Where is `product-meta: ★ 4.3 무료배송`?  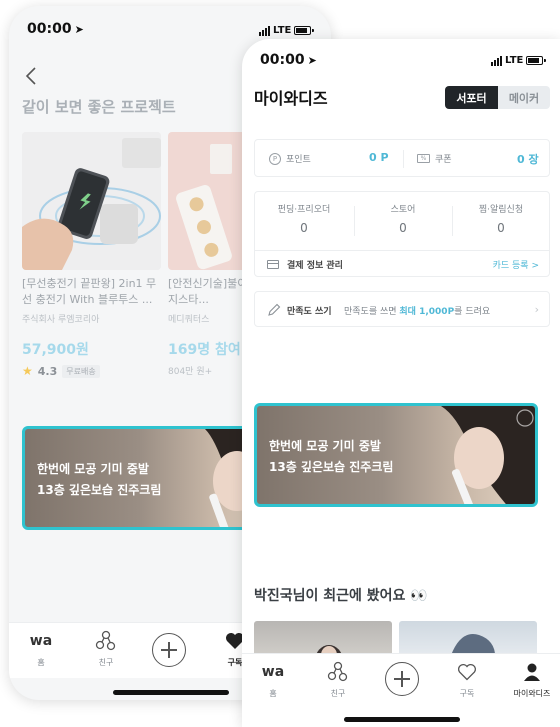
product-meta: ★ 4.3 무료배송 is located at coordinates (91, 371).